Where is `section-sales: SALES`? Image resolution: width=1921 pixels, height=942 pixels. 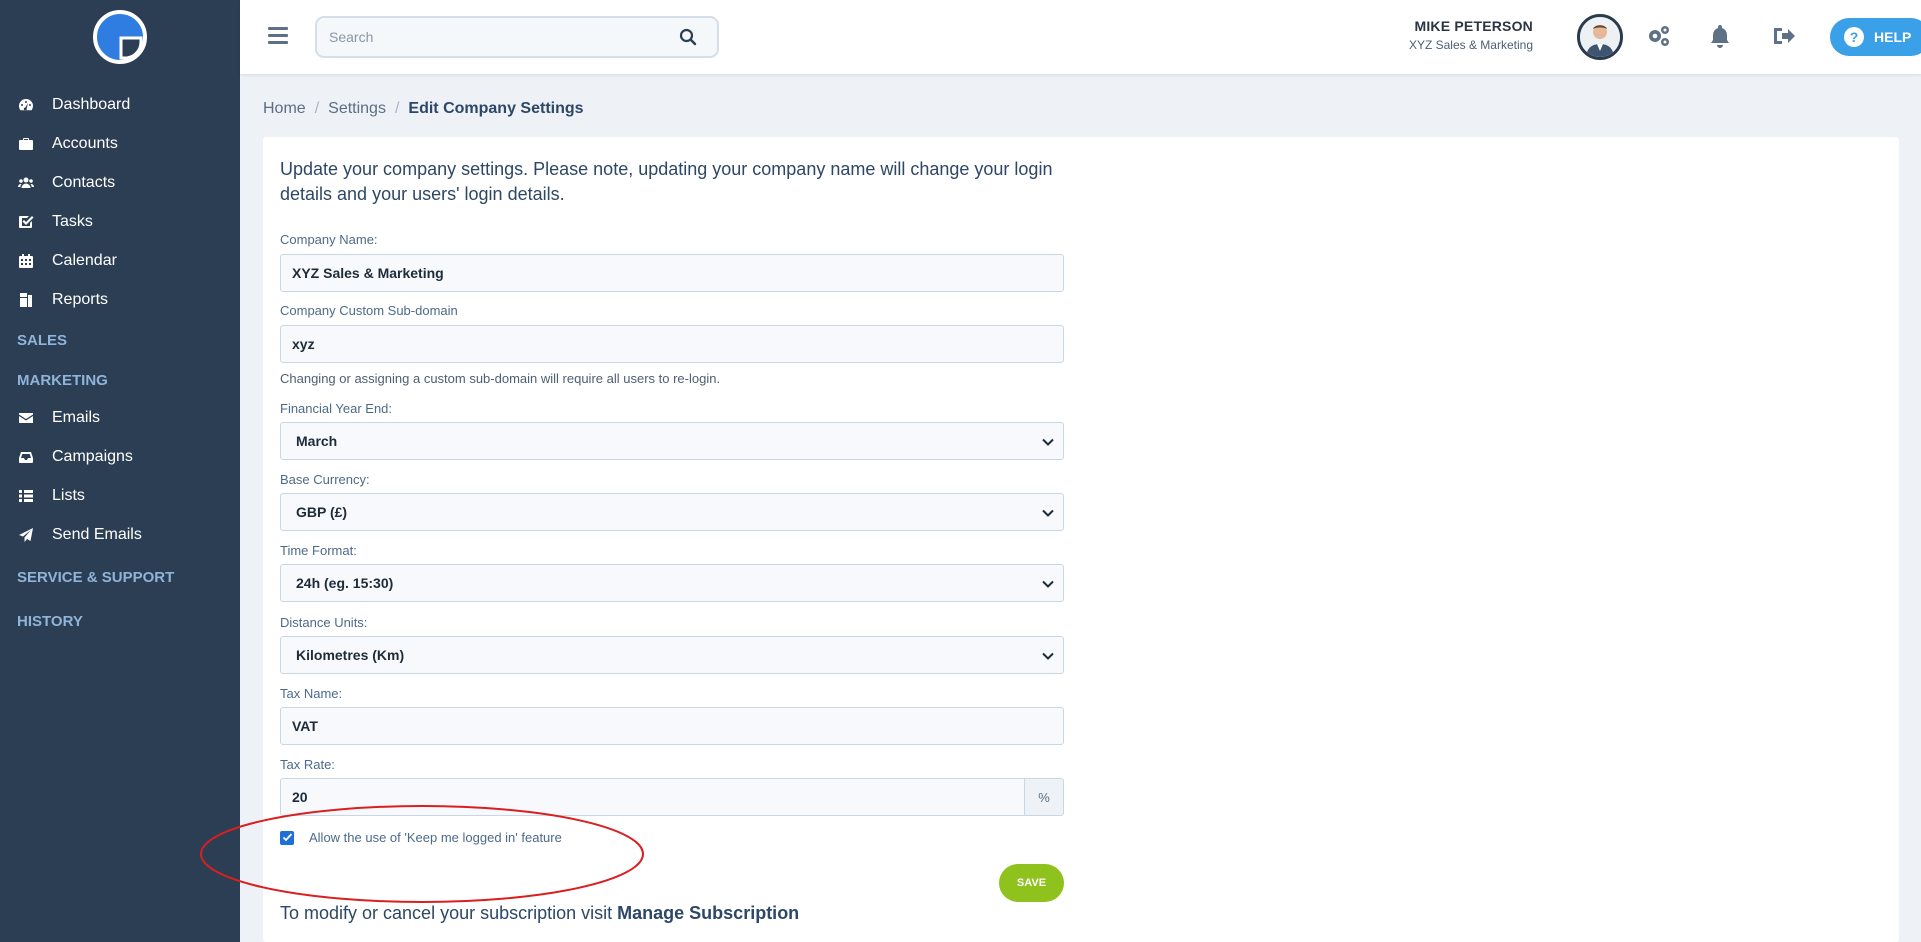
section-sales: SALES is located at coordinates (120, 340).